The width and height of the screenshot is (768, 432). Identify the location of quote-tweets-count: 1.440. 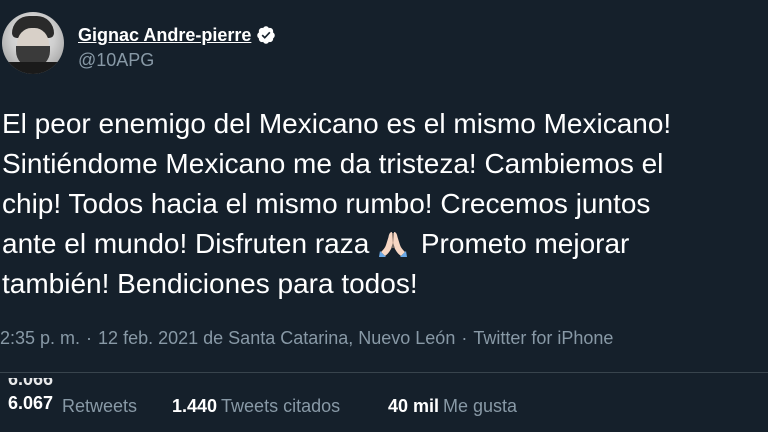
(195, 406).